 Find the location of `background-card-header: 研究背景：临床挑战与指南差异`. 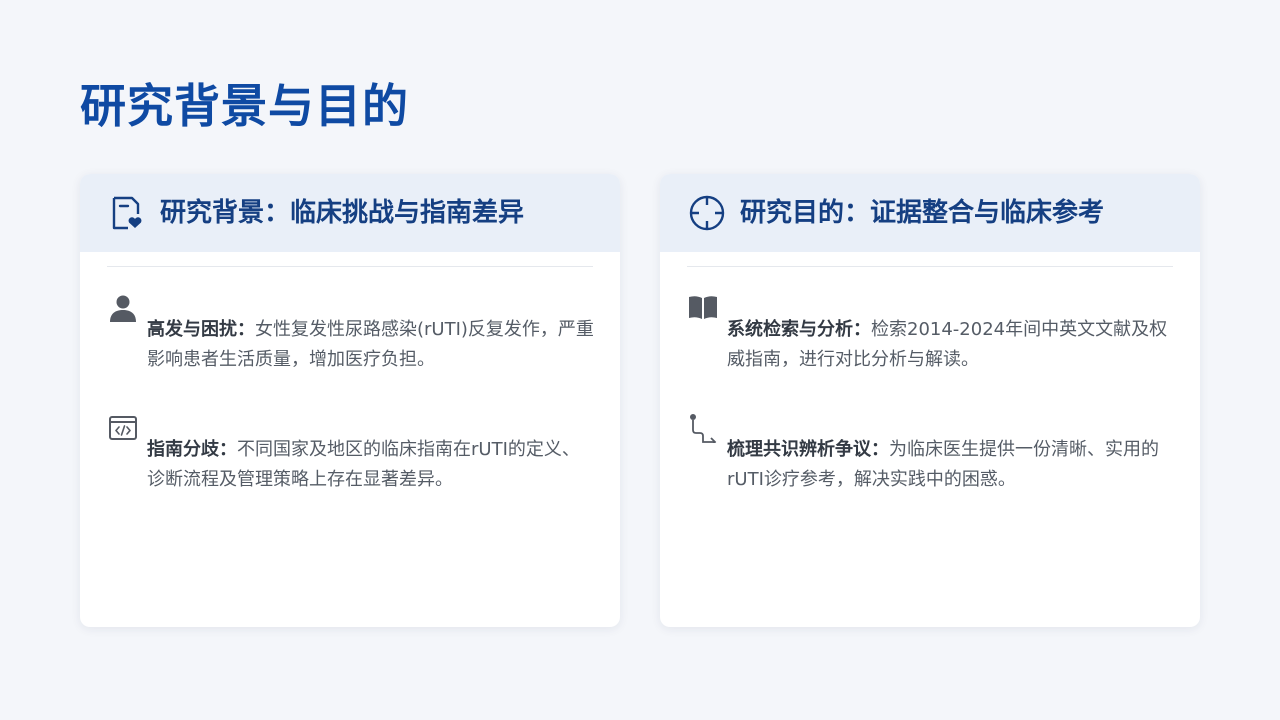

background-card-header: 研究背景：临床挑战与指南差异 is located at coordinates (350, 213).